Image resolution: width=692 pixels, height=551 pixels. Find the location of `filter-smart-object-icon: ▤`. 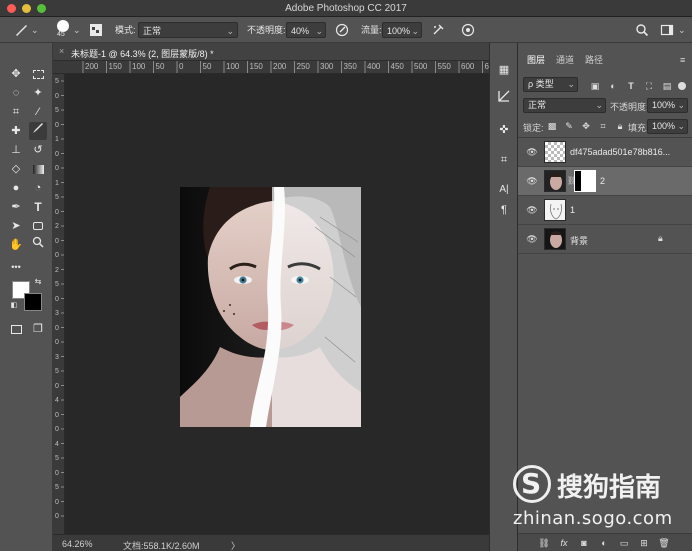

filter-smart-object-icon: ▤ is located at coordinates (667, 86).